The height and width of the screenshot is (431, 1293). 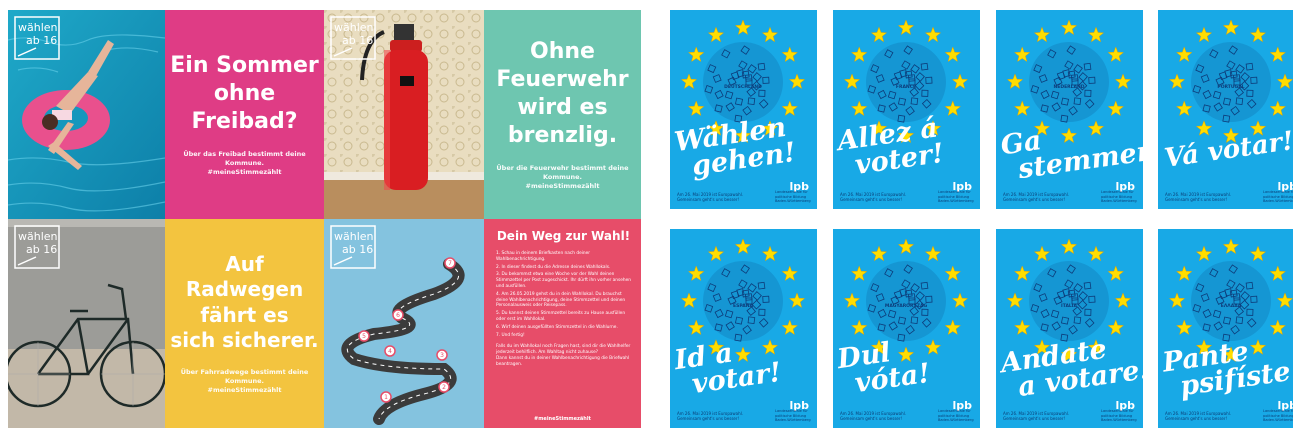 What do you see at coordinates (386, 397) in the screenshot?
I see `road-marker: 1` at bounding box center [386, 397].